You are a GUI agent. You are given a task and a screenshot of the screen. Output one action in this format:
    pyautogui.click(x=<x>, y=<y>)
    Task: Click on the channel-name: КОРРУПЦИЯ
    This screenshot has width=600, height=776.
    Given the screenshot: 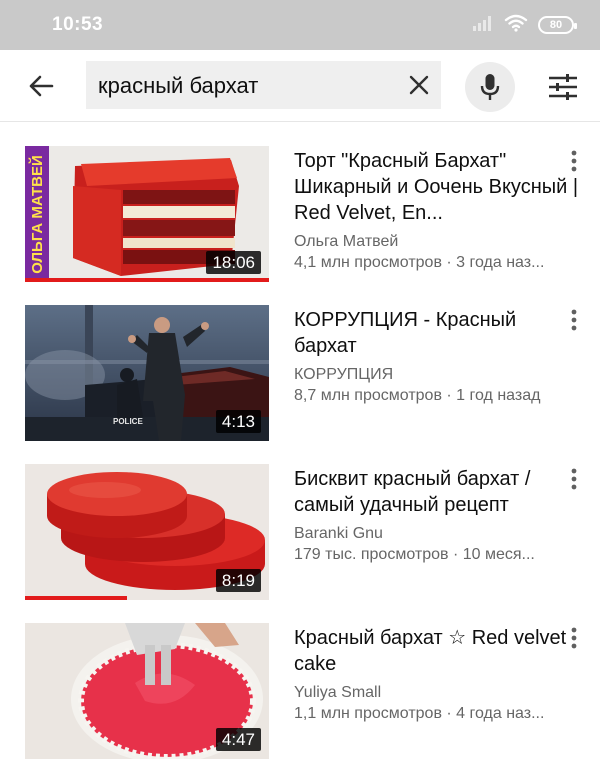 What is the action you would take?
    pyautogui.click(x=438, y=375)
    